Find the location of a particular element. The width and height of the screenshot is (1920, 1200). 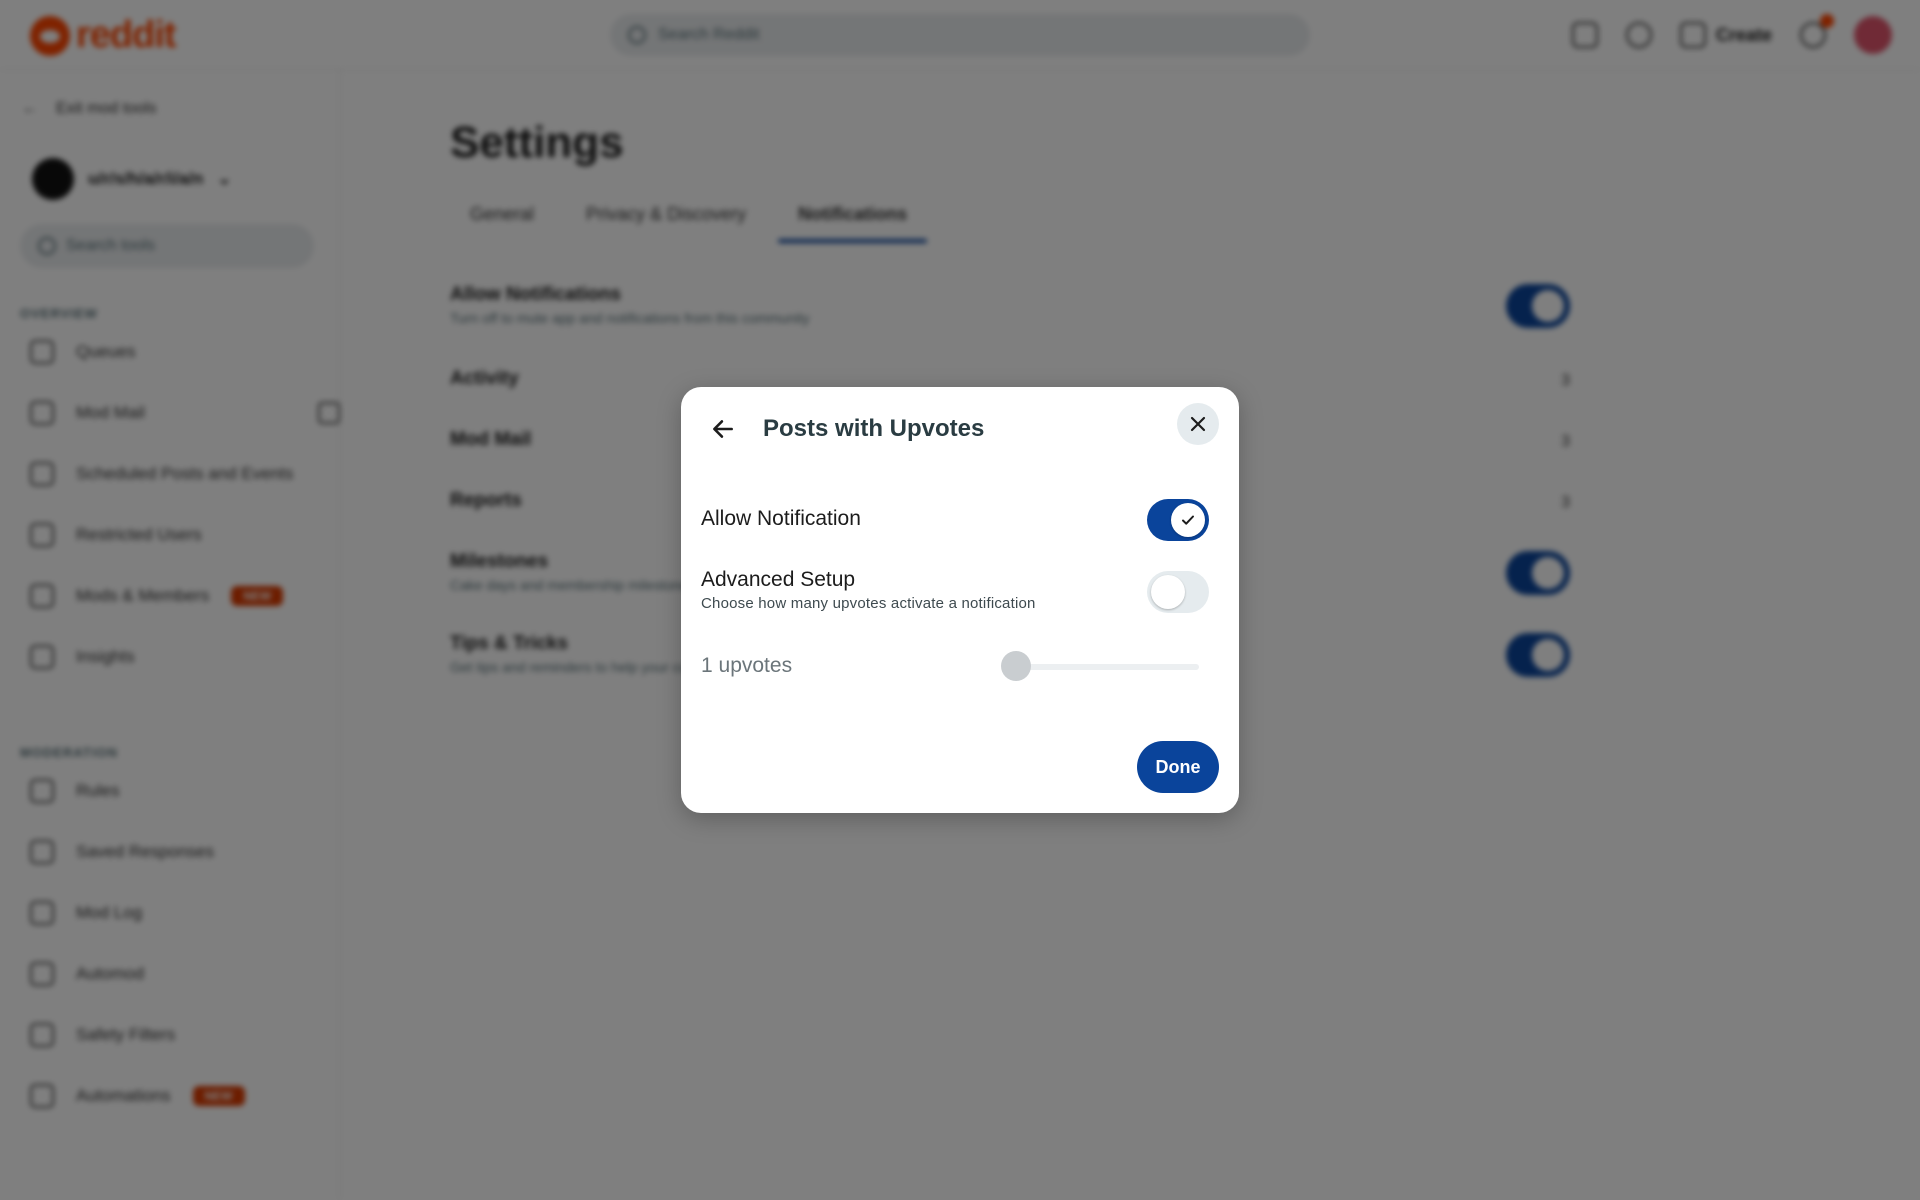

upvotes-slider-row: 1 upvotes is located at coordinates (950, 666).